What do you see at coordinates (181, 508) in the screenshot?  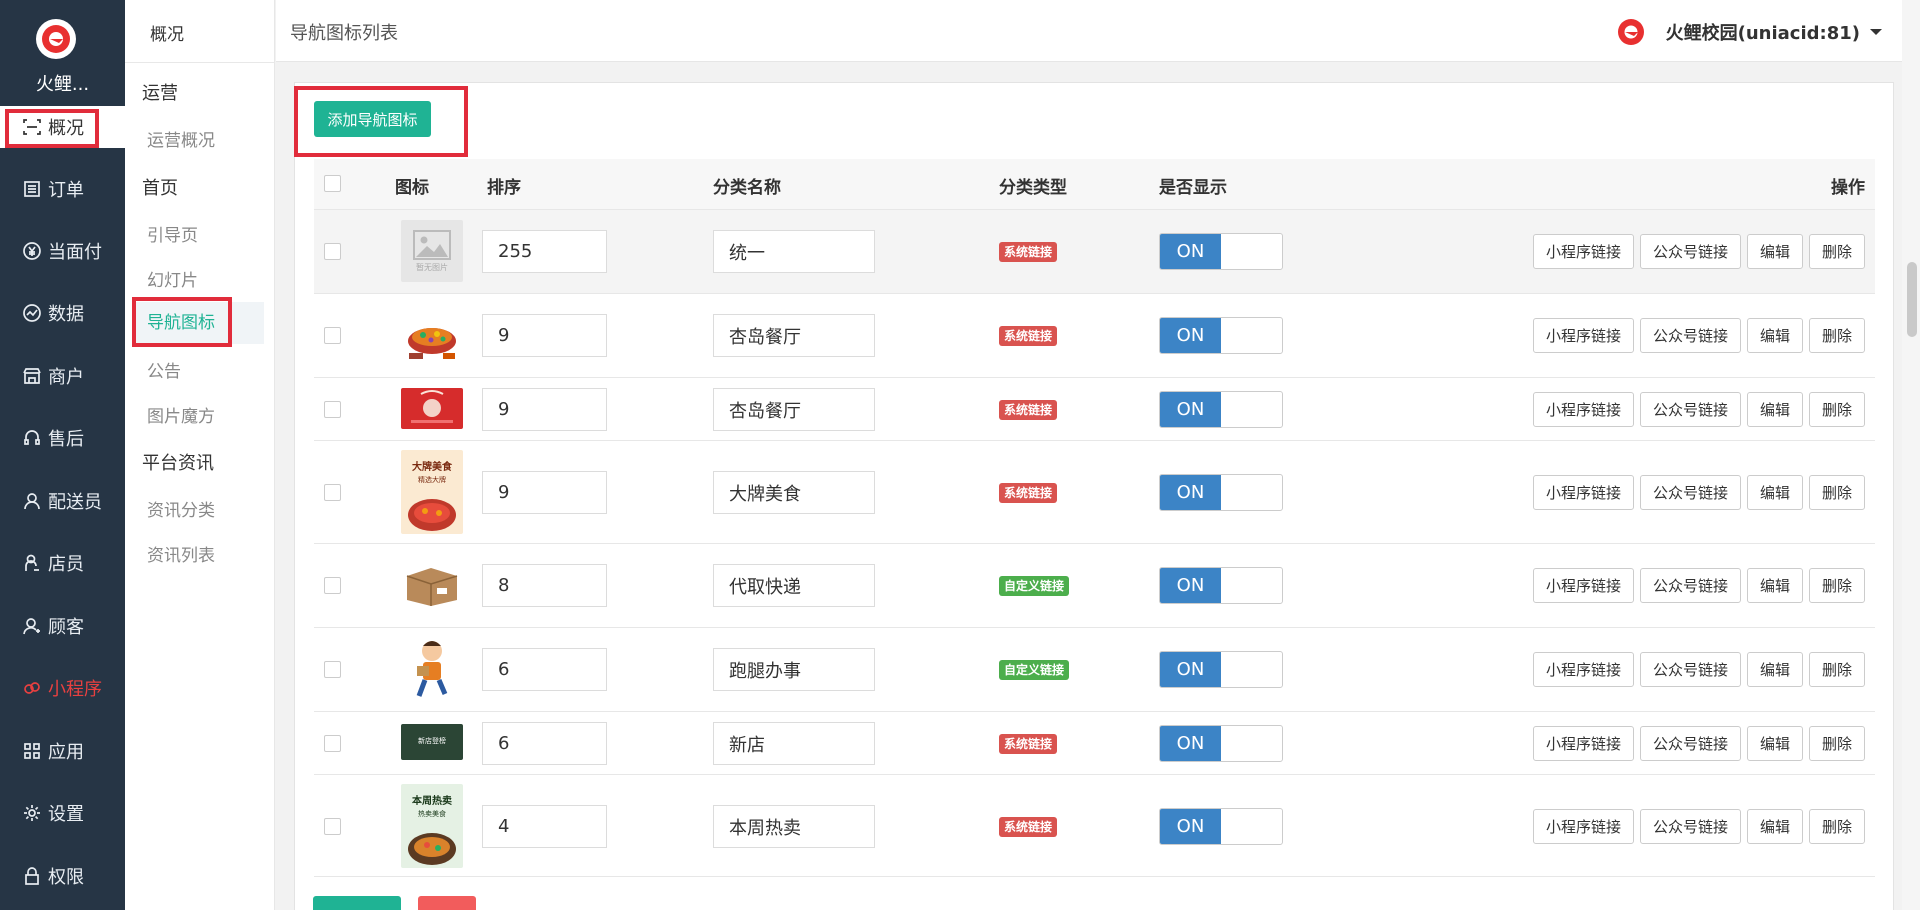 I see `submenu-item-news-category: 资讯分类` at bounding box center [181, 508].